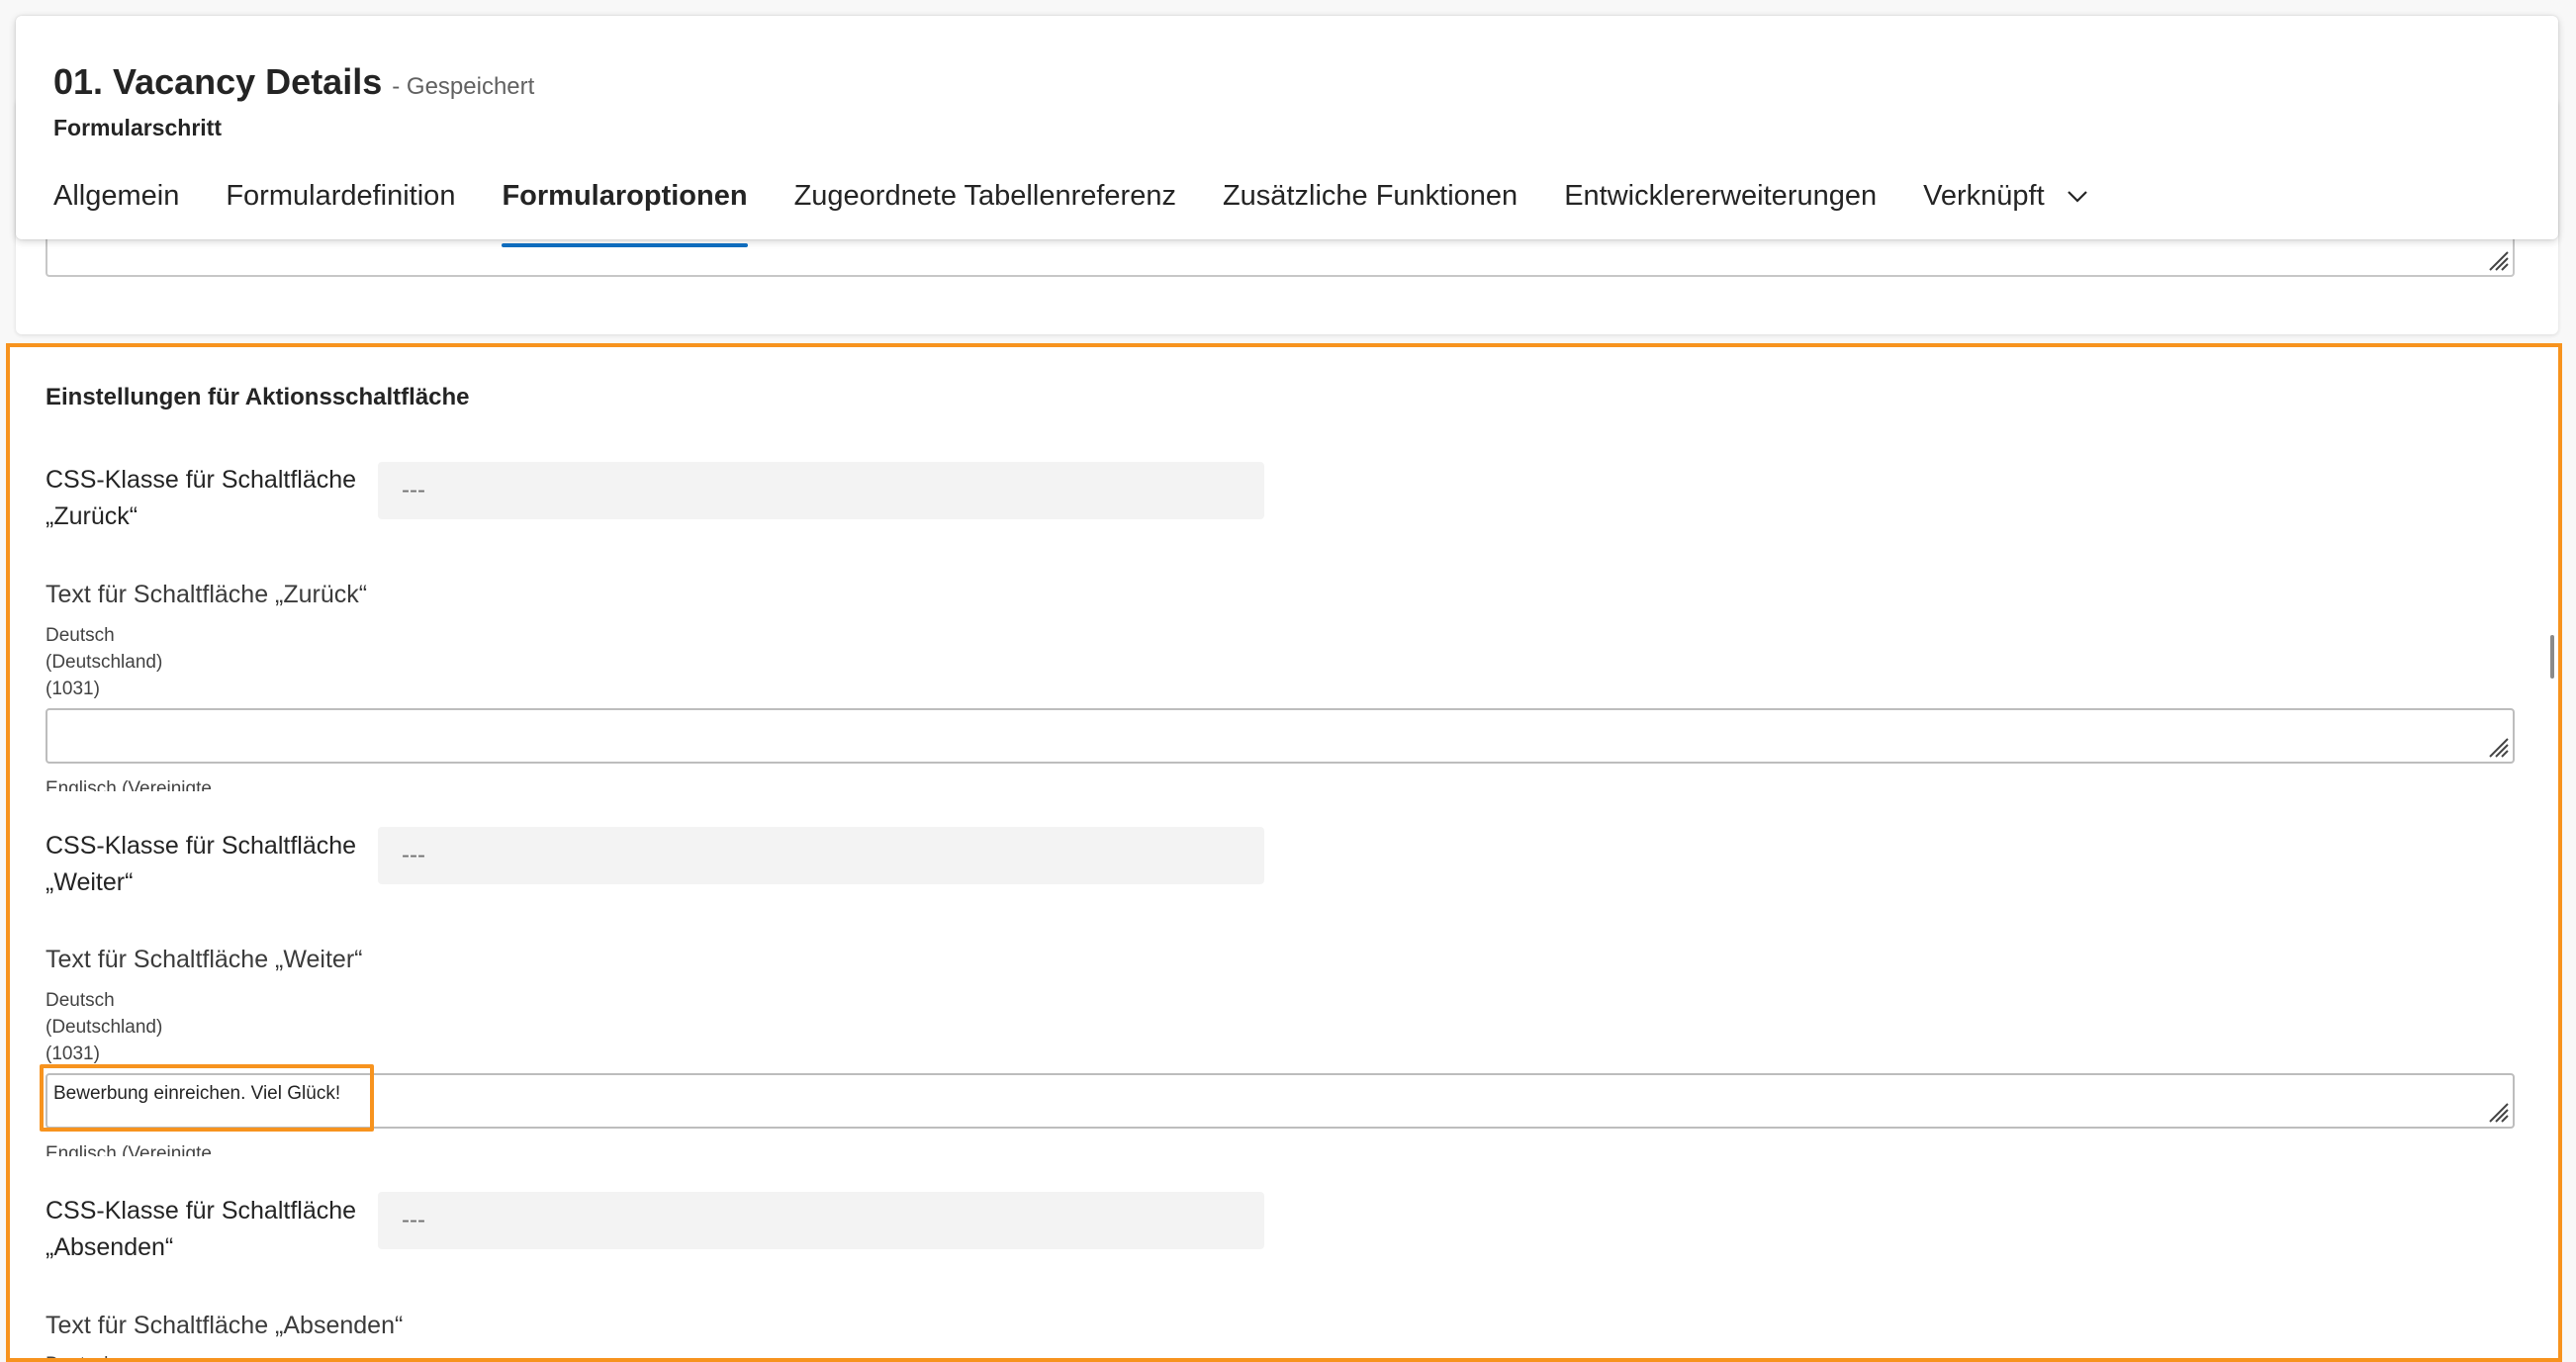 Image resolution: width=2576 pixels, height=1362 pixels. What do you see at coordinates (201, 864) in the screenshot?
I see `next-css-label: CSS-Klasse für Schaltfläche „Weiter“` at bounding box center [201, 864].